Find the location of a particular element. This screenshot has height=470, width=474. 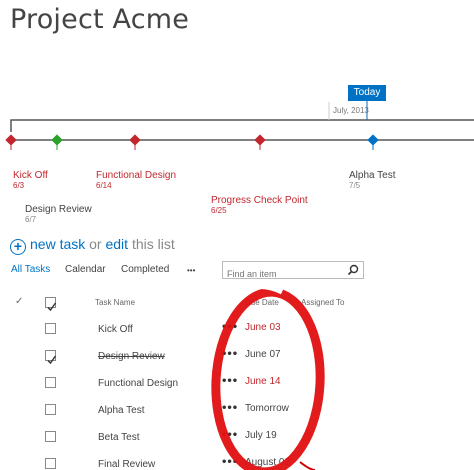

milestone-name: Design Review is located at coordinates (58, 209).